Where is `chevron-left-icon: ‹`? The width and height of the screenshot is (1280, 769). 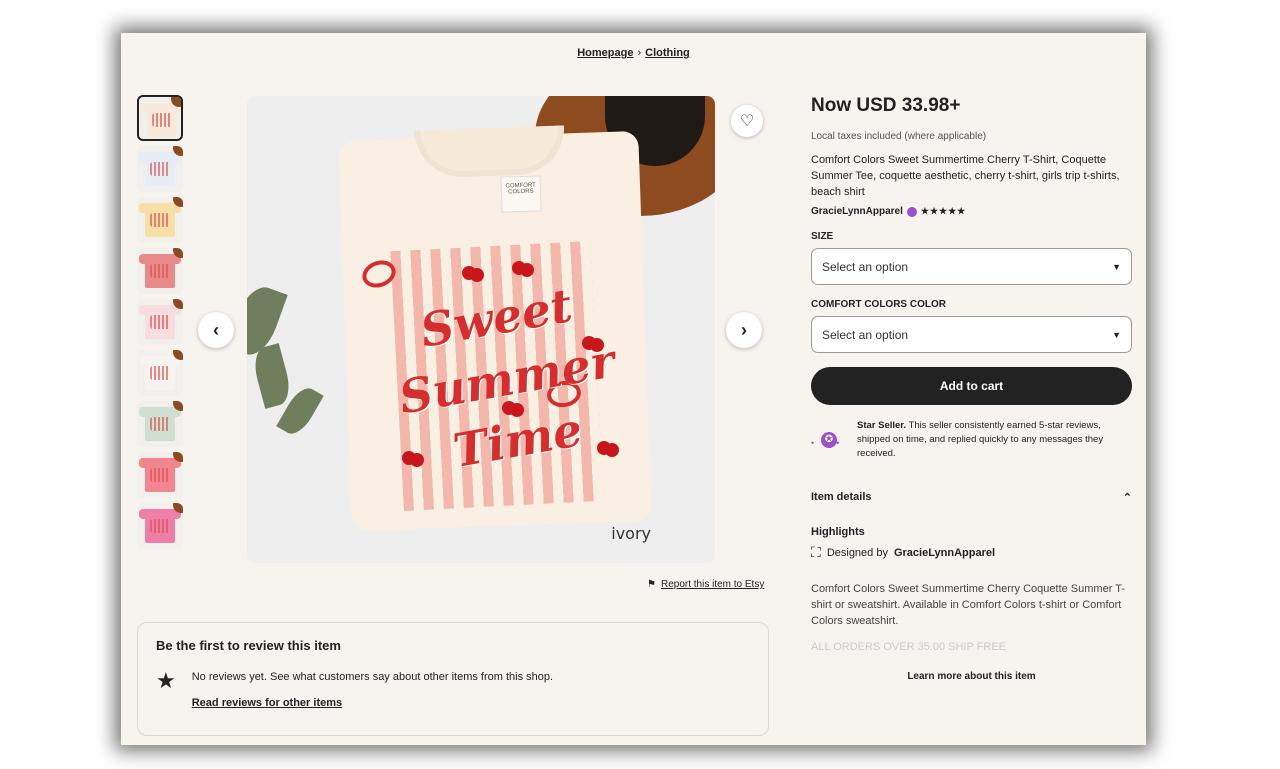 chevron-left-icon: ‹ is located at coordinates (216, 329).